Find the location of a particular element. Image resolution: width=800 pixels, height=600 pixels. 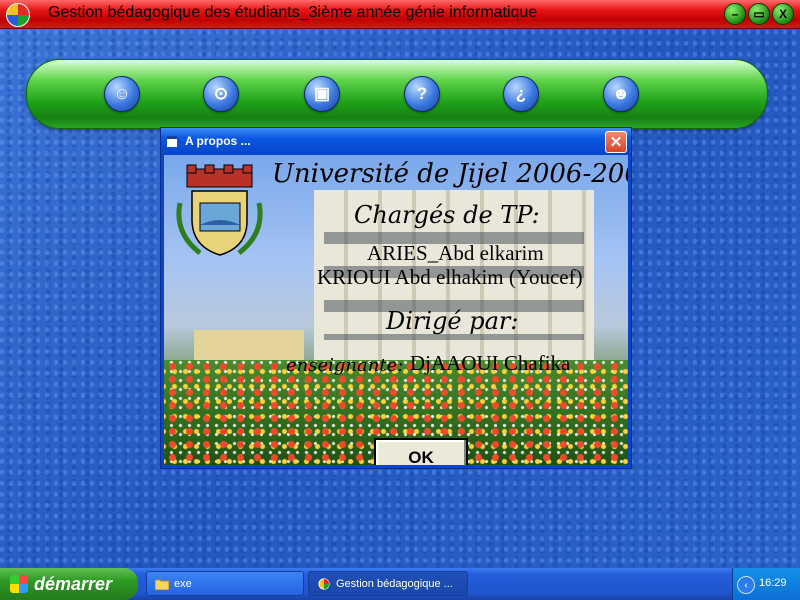

start-button: démarrer is located at coordinates (69, 584).